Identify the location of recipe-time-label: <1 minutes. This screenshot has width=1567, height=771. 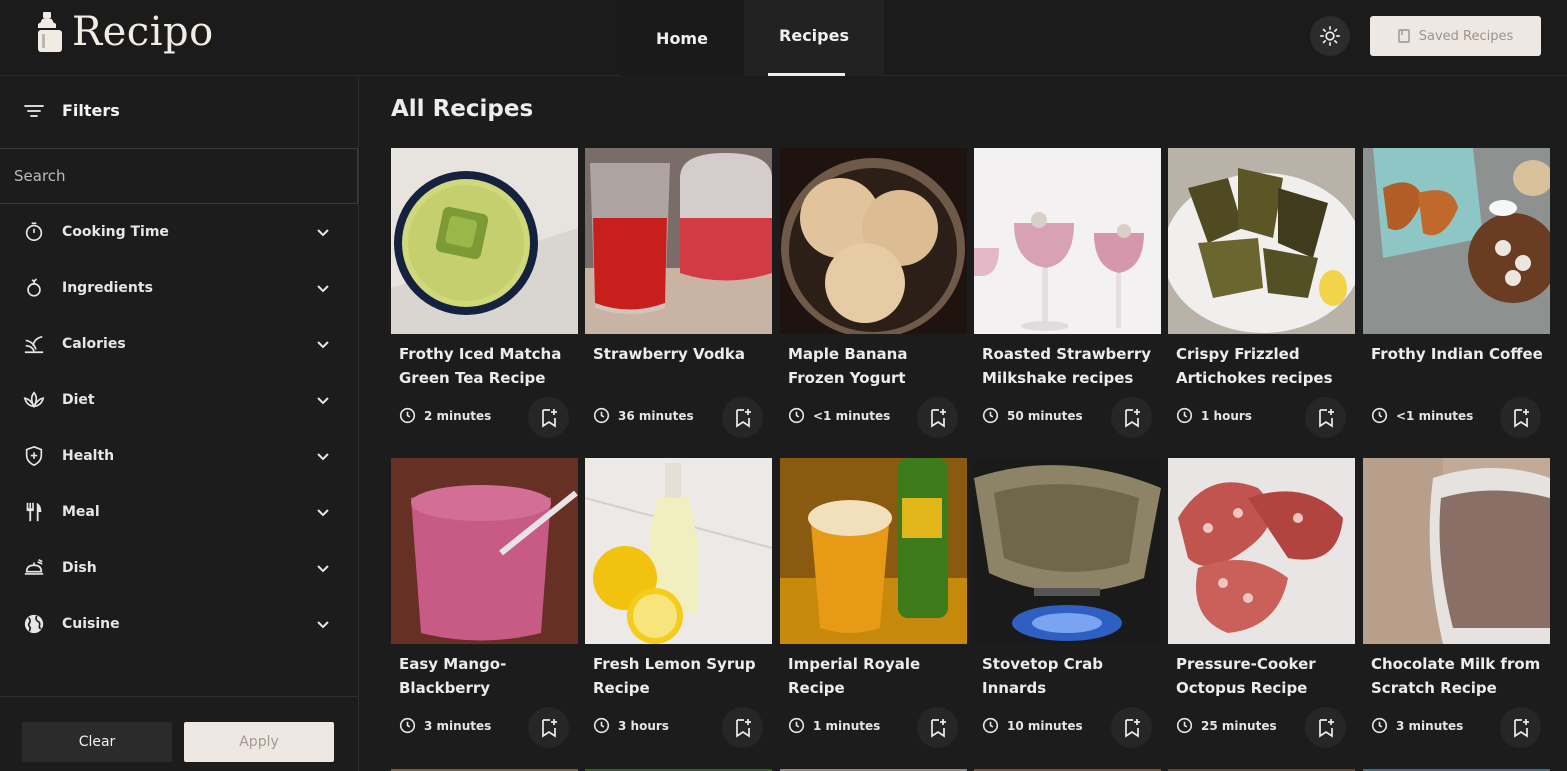
(1435, 415).